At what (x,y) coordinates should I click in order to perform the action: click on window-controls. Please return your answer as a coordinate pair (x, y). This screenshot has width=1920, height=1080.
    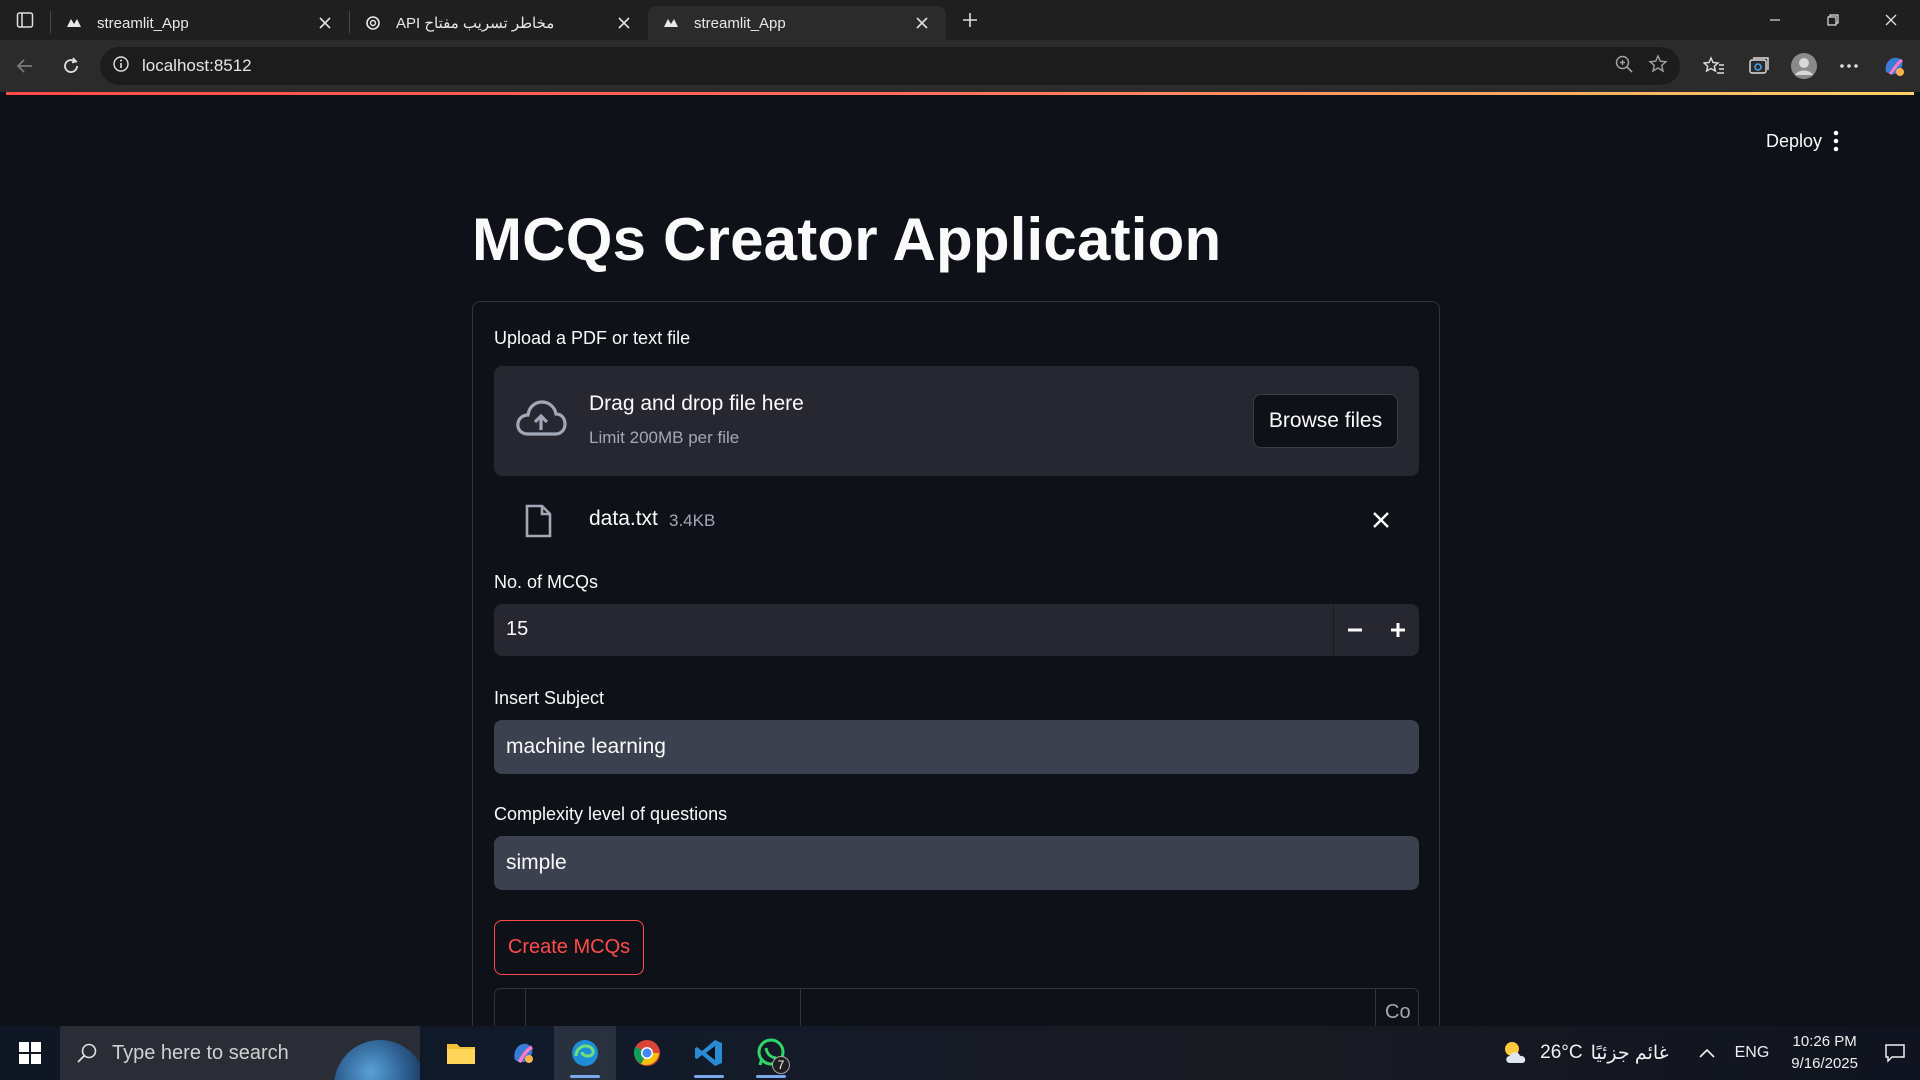
    Looking at the image, I should click on (1833, 20).